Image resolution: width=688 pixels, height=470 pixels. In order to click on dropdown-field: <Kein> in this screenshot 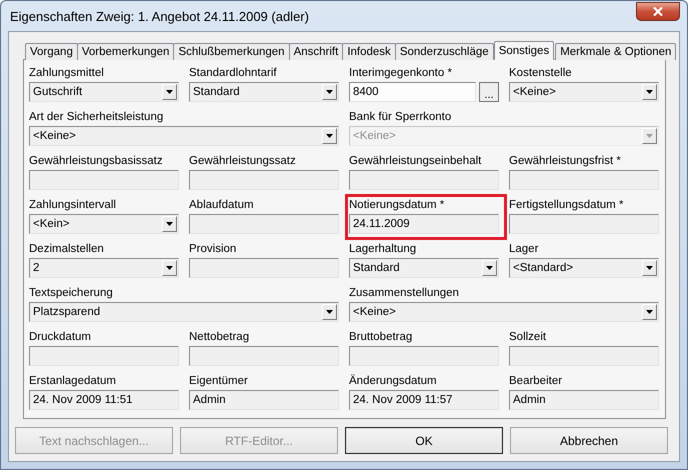, I will do `click(104, 224)`.